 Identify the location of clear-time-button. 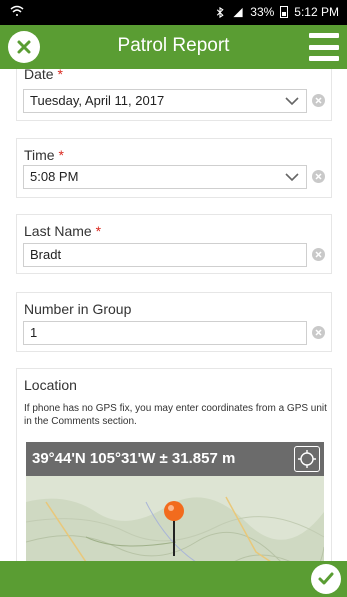
(318, 176).